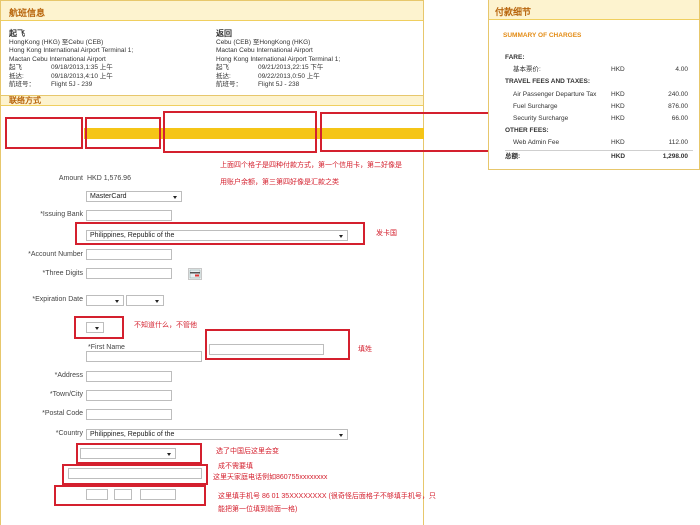 This screenshot has width=700, height=525. What do you see at coordinates (70, 178) in the screenshot?
I see `amount-label: Amount` at bounding box center [70, 178].